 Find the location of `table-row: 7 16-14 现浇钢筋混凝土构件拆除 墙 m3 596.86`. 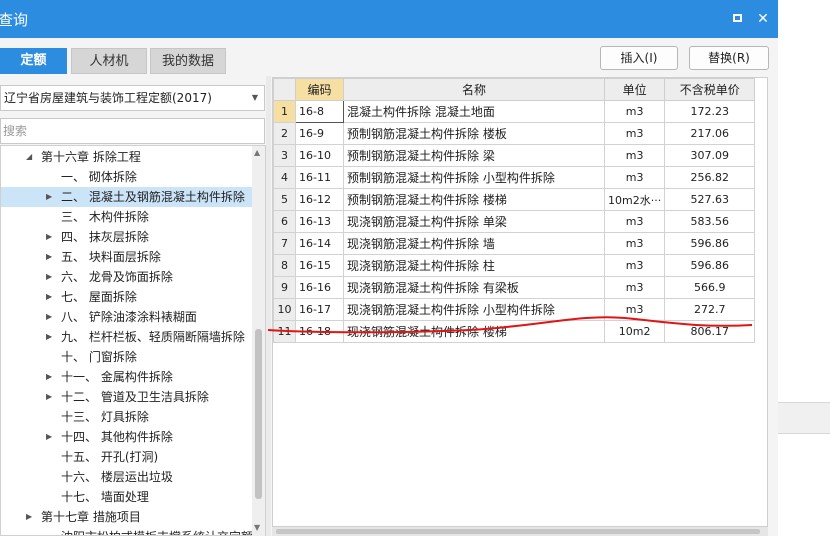

table-row: 7 16-14 现浇钢筋混凝土构件拆除 墙 m3 596.86 is located at coordinates (514, 243).